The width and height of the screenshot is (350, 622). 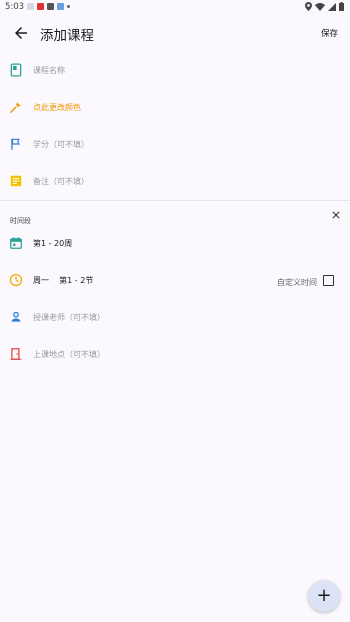 I want to click on status-bar: 5:03, so click(x=175, y=7).